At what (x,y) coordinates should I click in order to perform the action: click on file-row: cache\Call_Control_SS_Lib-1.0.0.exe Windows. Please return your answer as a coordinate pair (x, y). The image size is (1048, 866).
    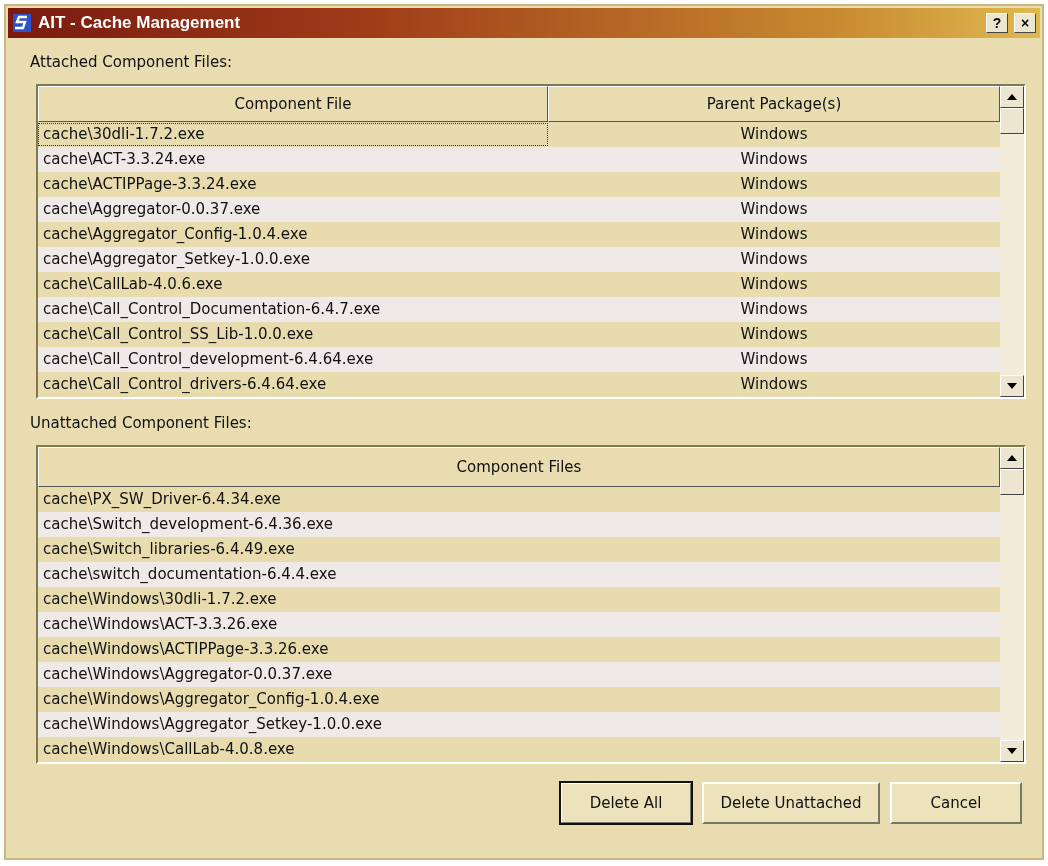
    Looking at the image, I should click on (519, 334).